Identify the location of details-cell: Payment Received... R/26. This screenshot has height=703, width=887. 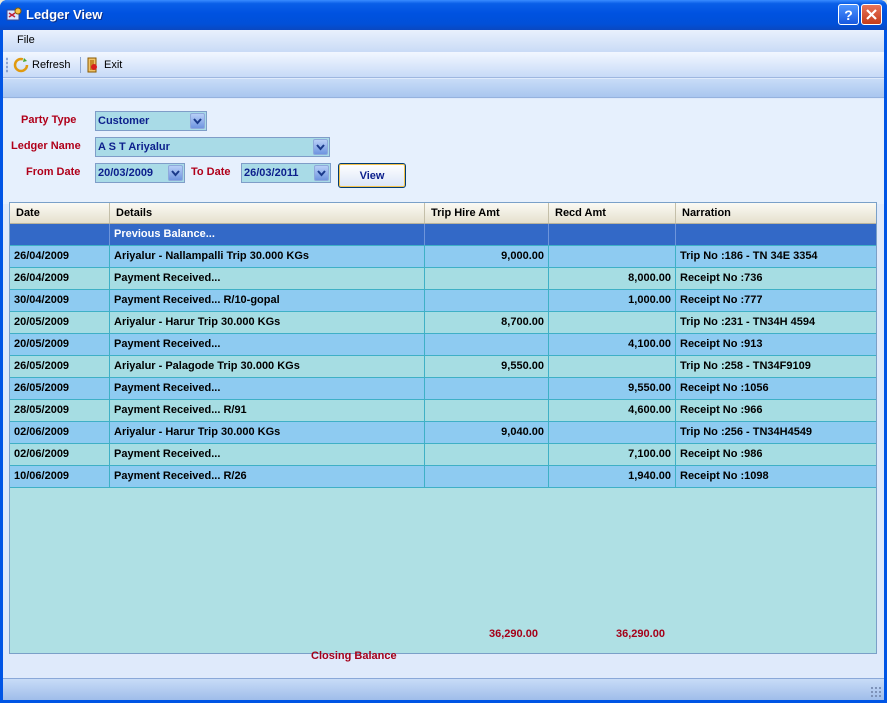
(267, 476).